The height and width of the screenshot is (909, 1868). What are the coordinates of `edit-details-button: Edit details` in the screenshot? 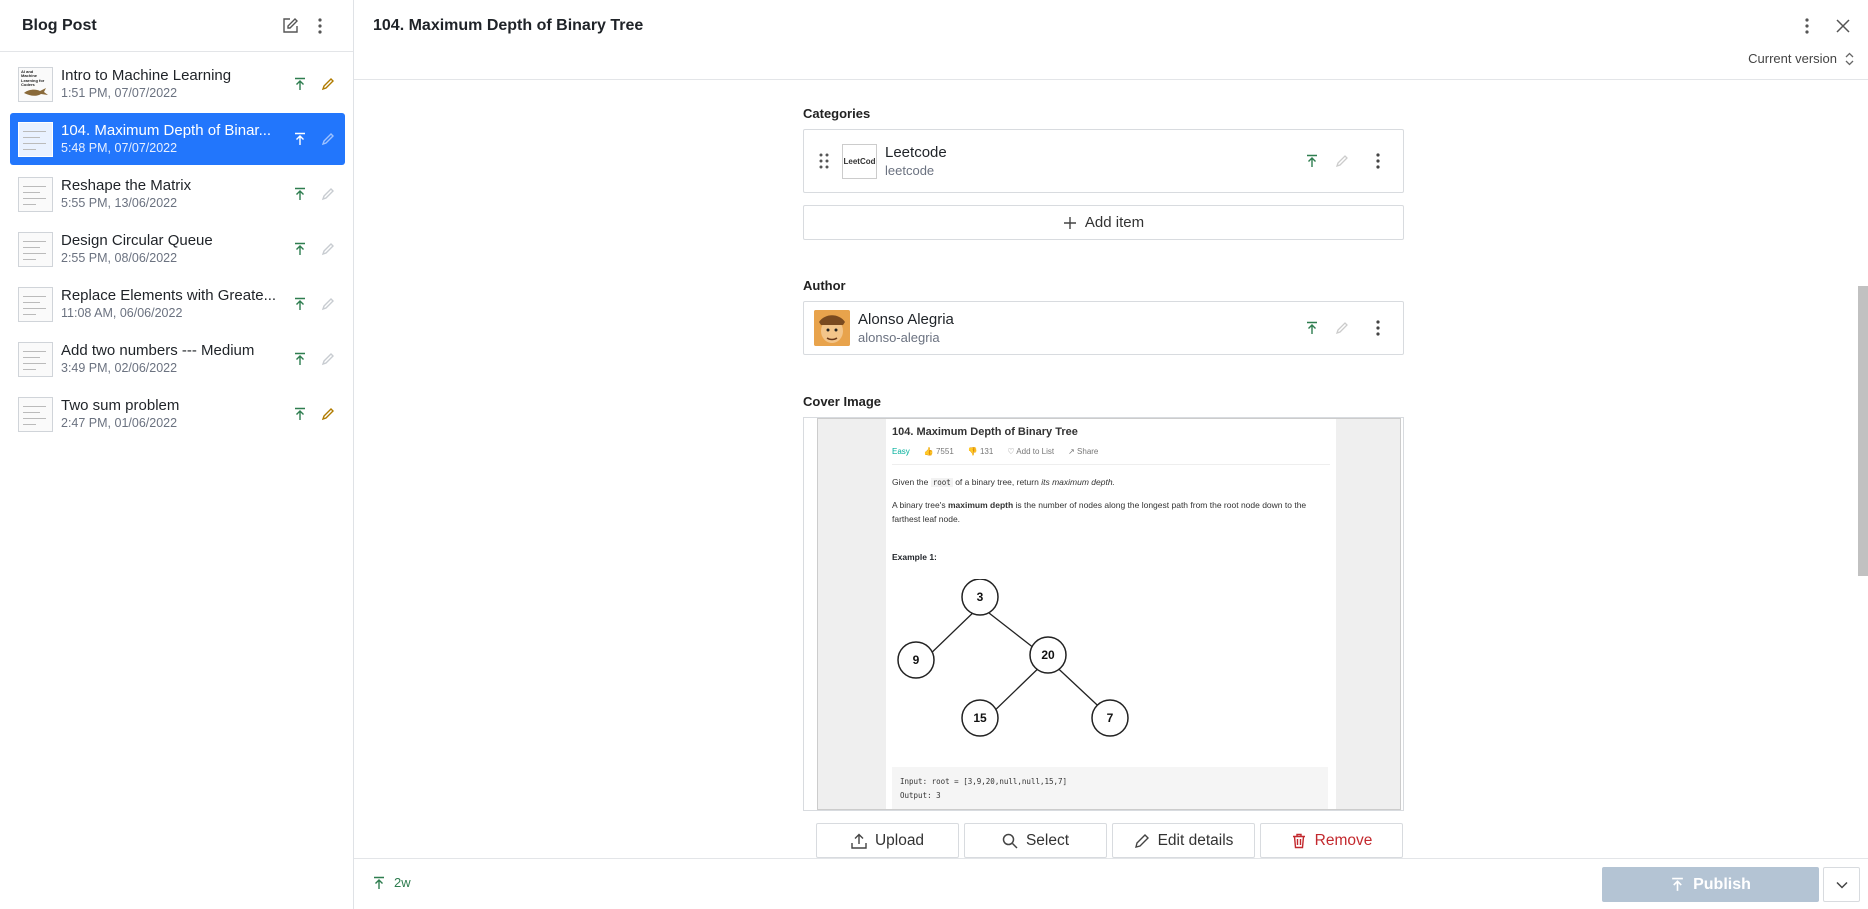 It's located at (1183, 840).